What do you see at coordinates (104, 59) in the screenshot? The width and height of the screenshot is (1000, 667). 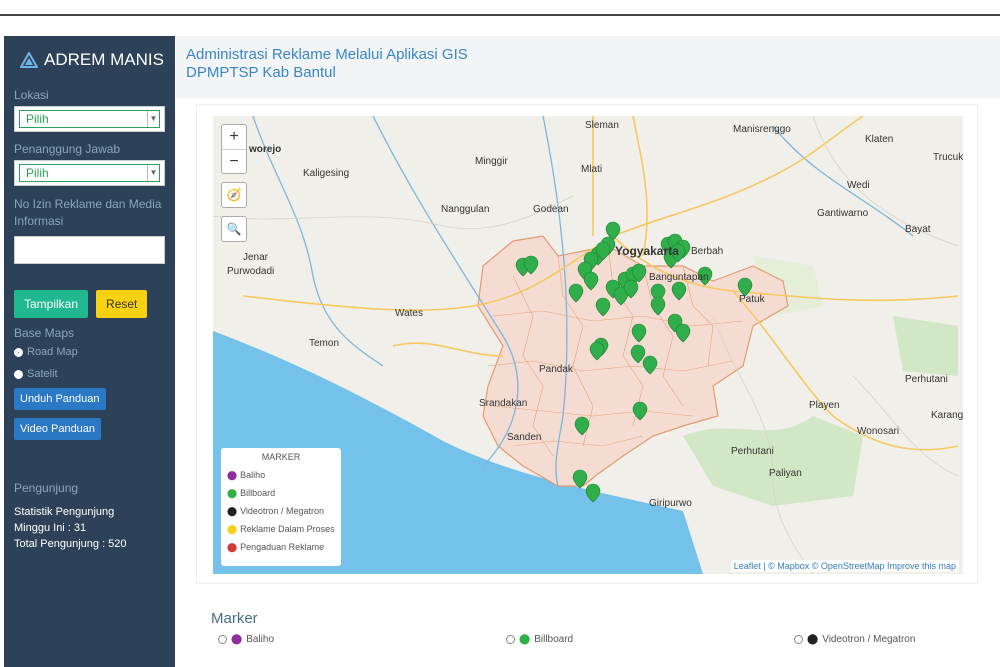 I see `brand-name: ADREM MANIS` at bounding box center [104, 59].